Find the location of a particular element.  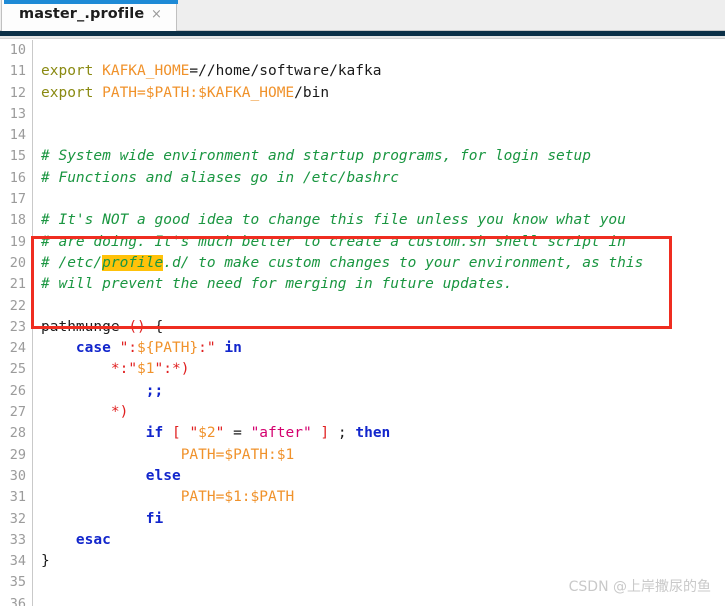

code-line: 17 is located at coordinates (362, 199).